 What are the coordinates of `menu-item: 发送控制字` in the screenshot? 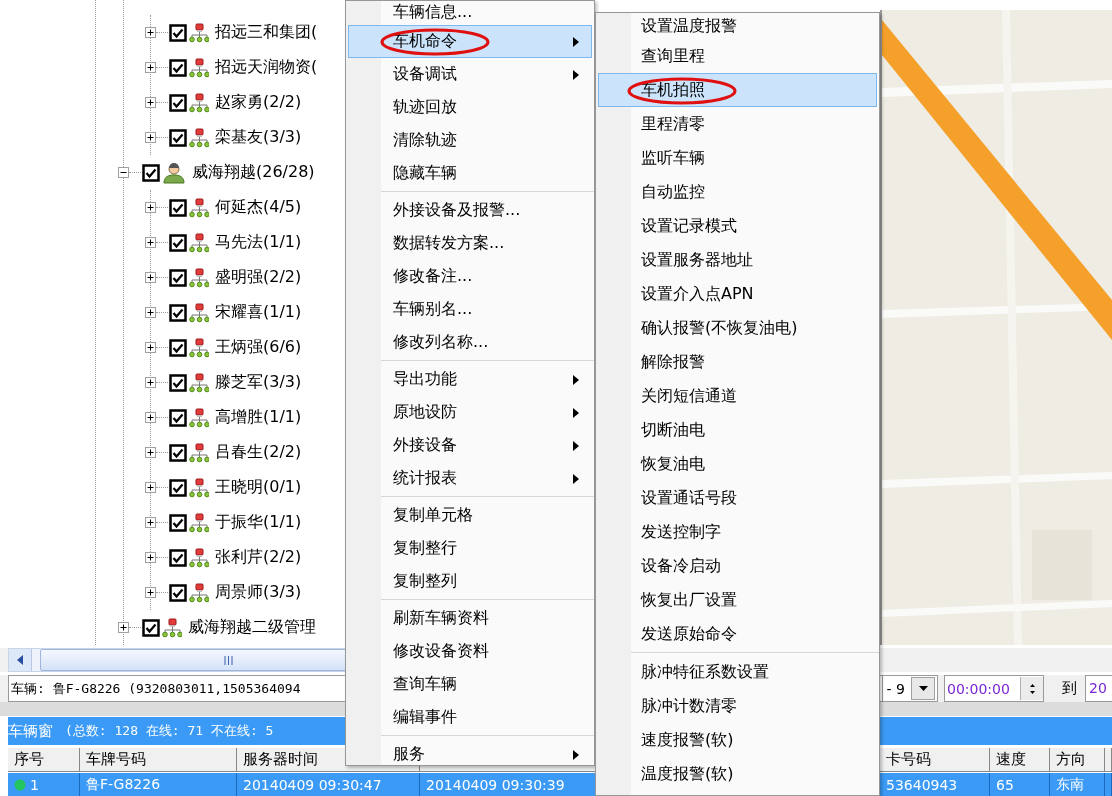 It's located at (737, 532).